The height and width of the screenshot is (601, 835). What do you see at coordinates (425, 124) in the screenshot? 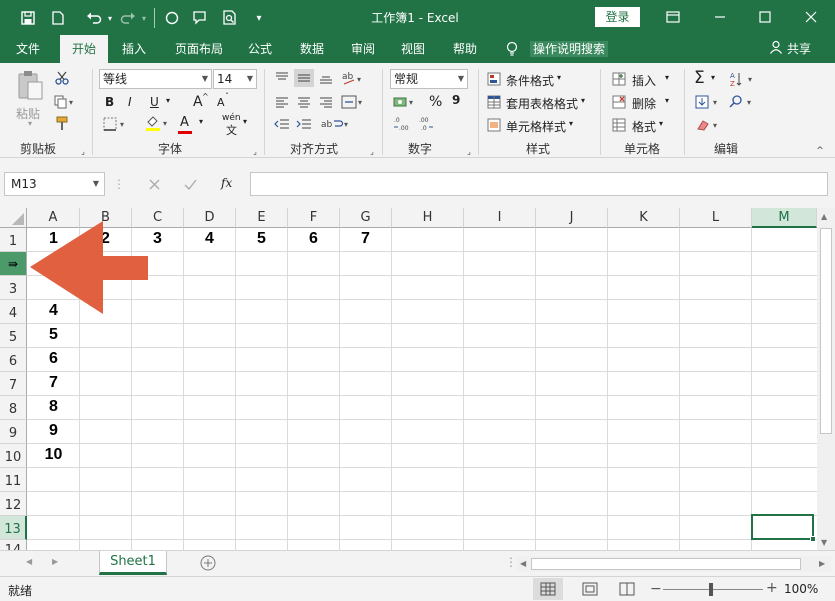
I see `decrease-decimal-icon: .00.0` at bounding box center [425, 124].